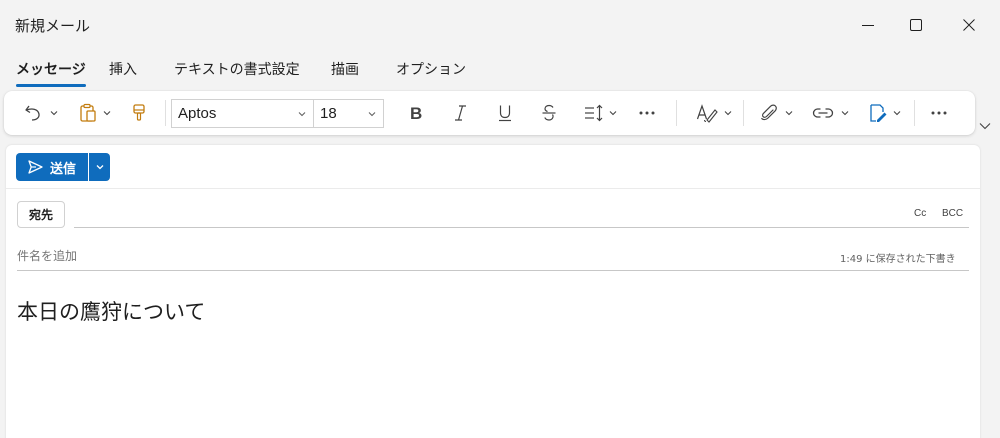 The image size is (1000, 438). Describe the element at coordinates (345, 72) in the screenshot. I see `tab-draw: 描画` at that location.